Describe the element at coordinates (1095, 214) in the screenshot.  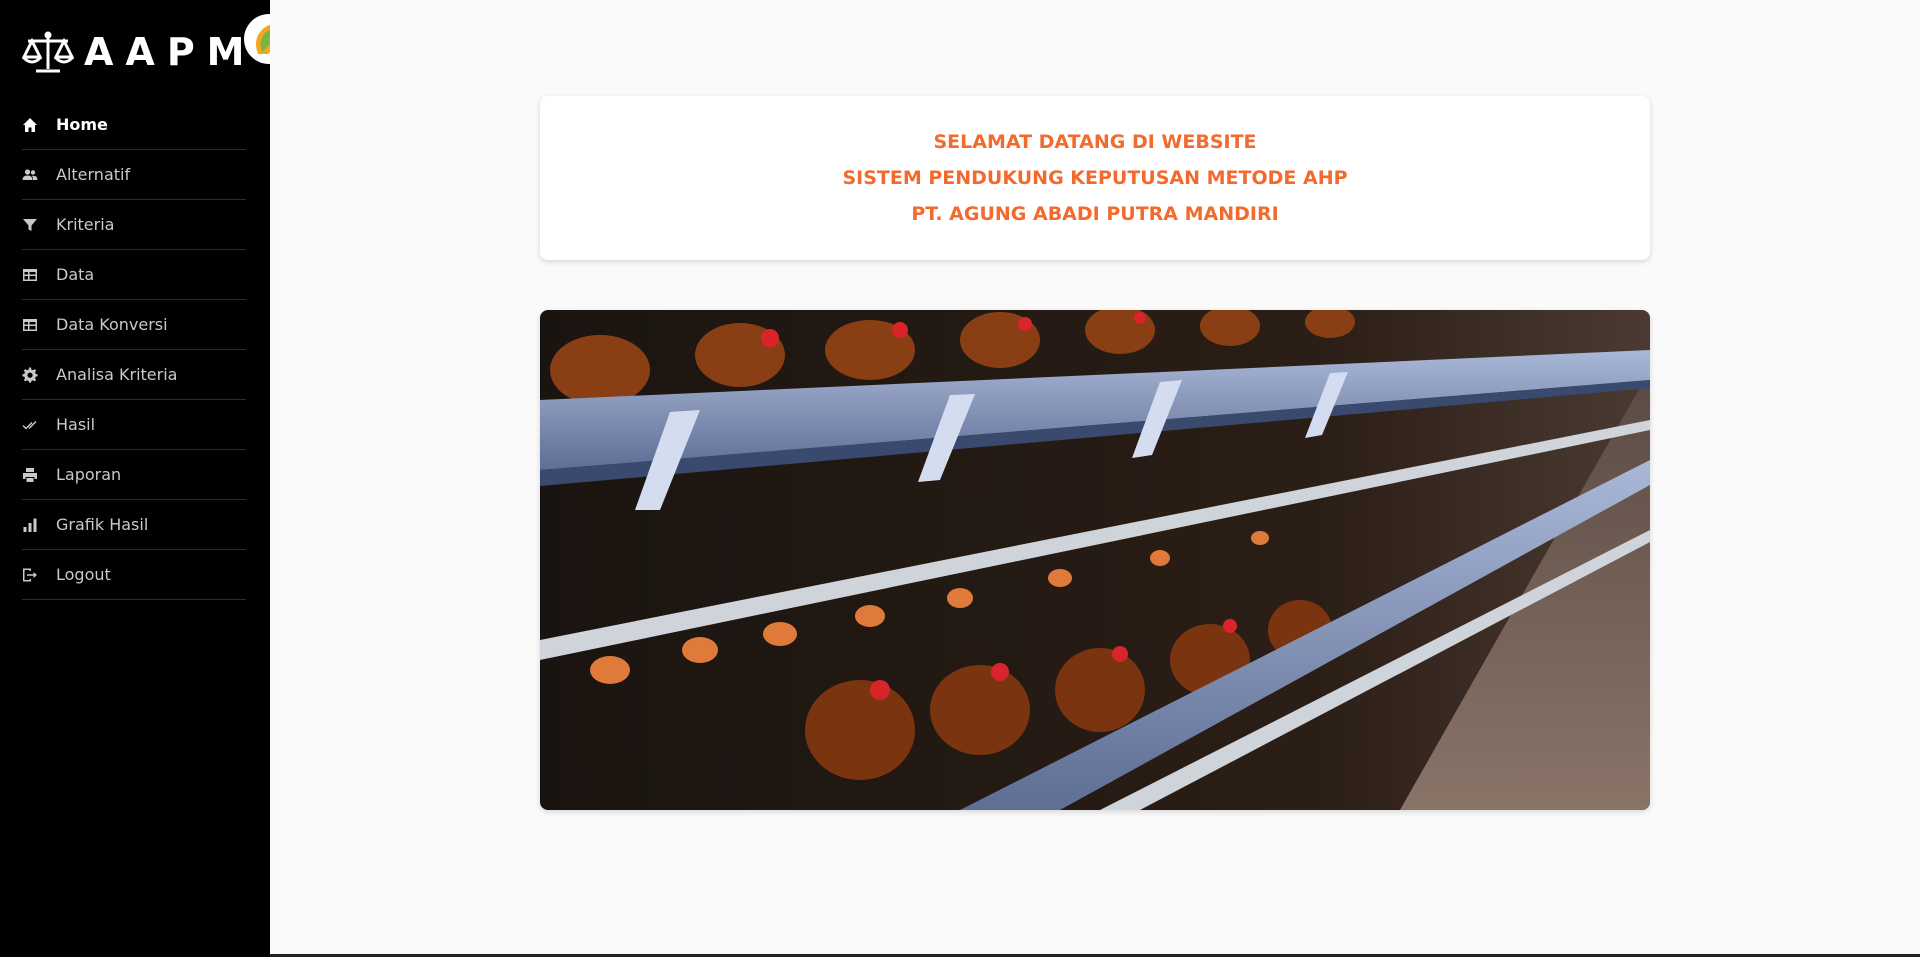
I see `welcome-line-3: PT. AGUNG ABADI PUTRA MANDIRI` at that location.